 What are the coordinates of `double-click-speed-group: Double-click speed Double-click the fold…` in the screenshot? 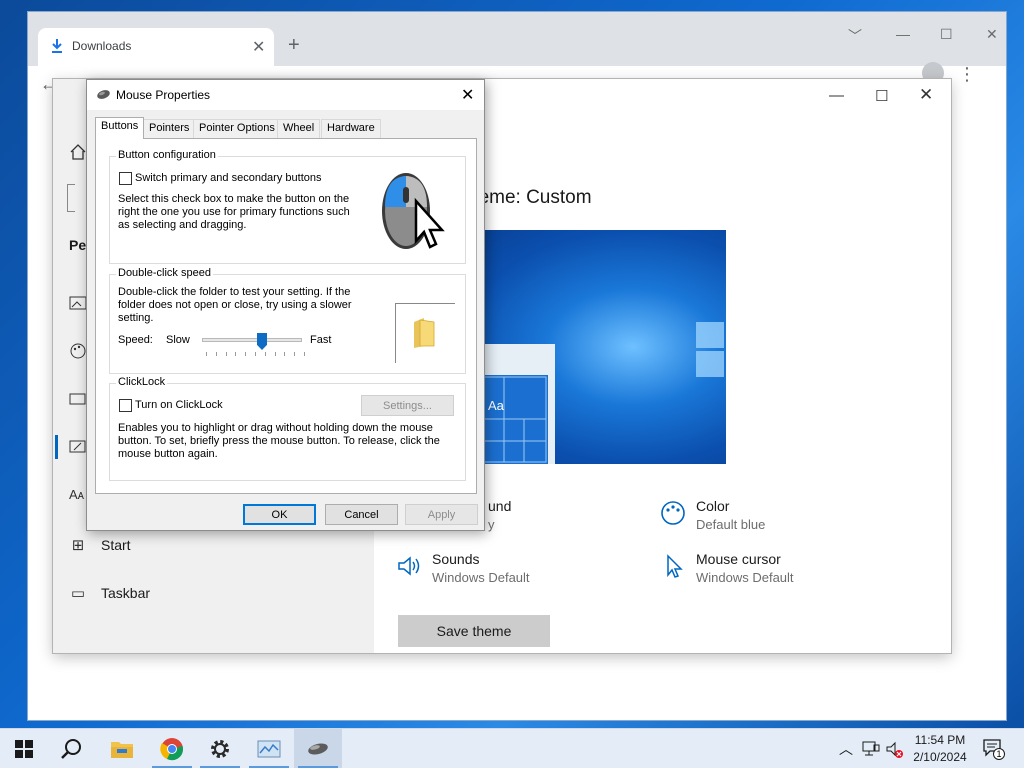 It's located at (287, 320).